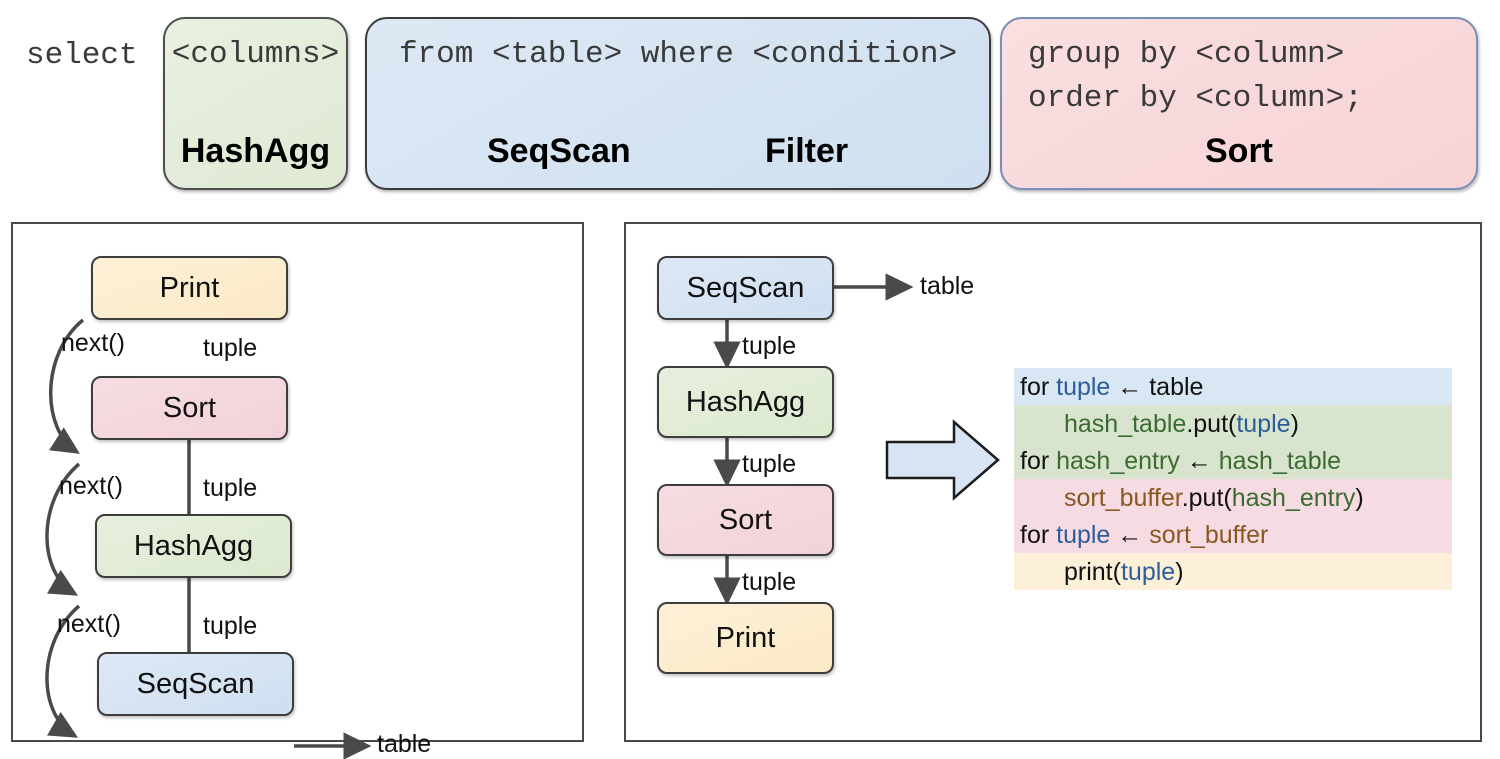 This screenshot has width=1500, height=759. Describe the element at coordinates (1157, 387) in the screenshot. I see `code-token: ← table` at that location.